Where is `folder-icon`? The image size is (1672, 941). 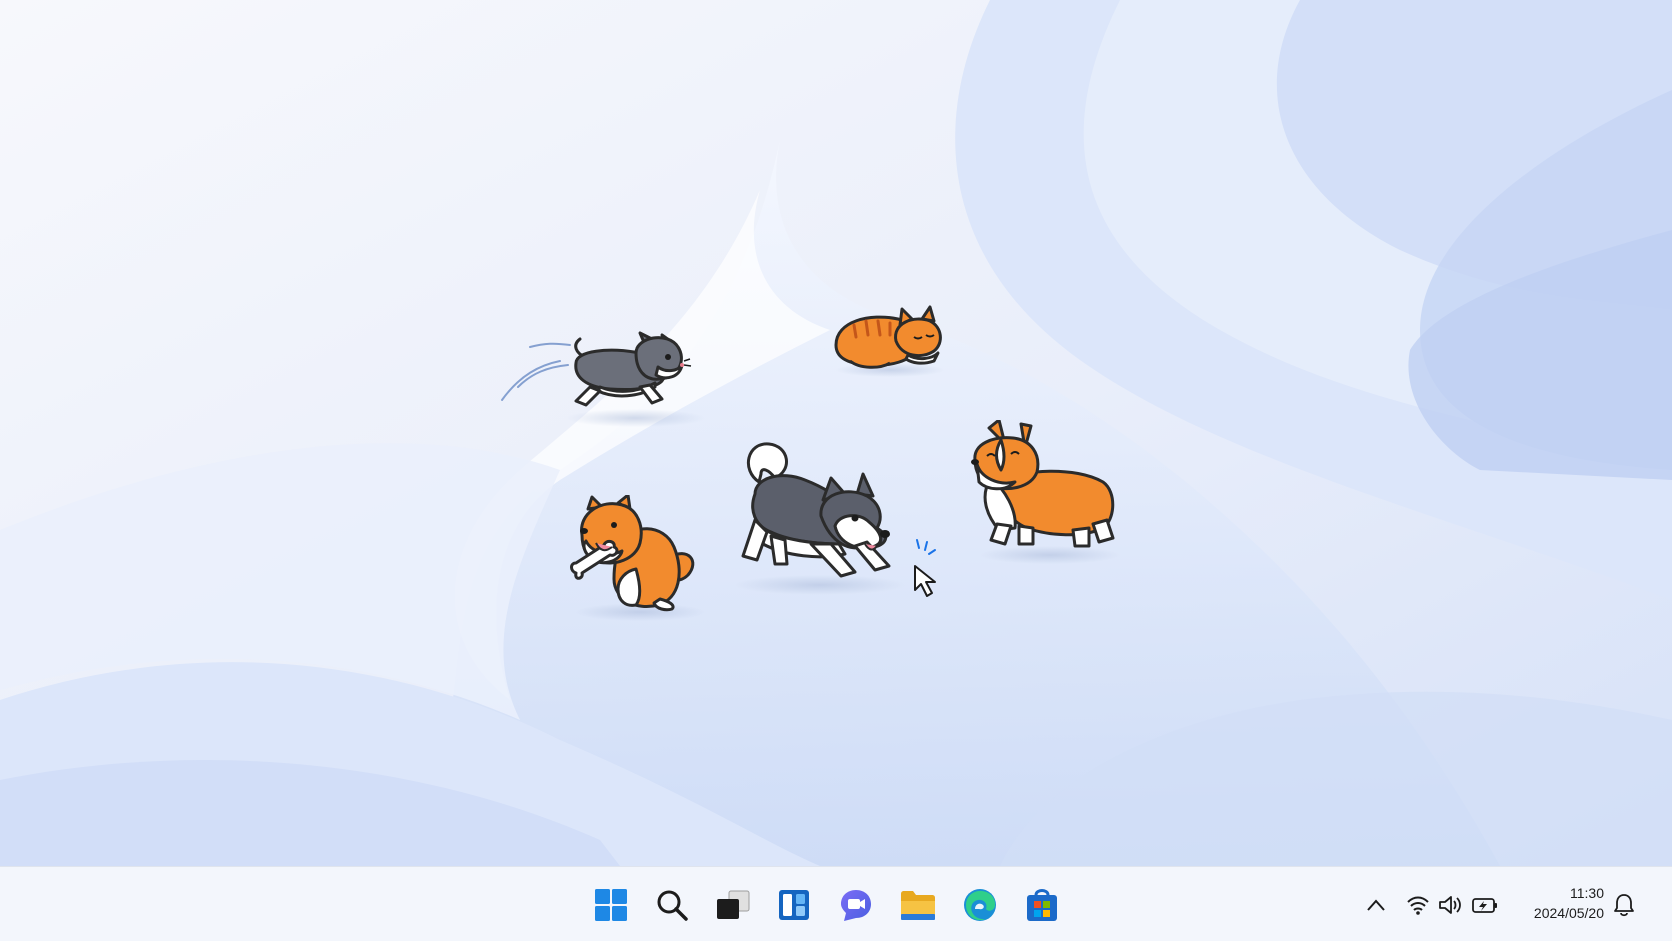
folder-icon is located at coordinates (918, 905).